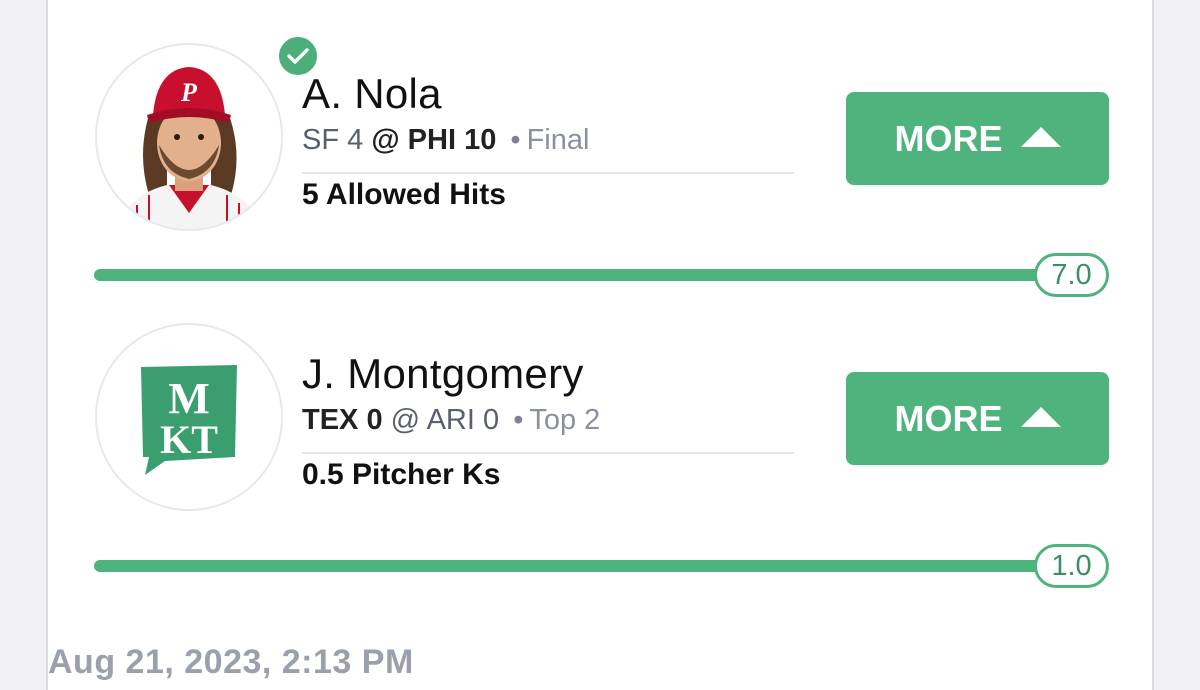  I want to click on stat-line: 0.5 Pitcher Ks, so click(401, 474).